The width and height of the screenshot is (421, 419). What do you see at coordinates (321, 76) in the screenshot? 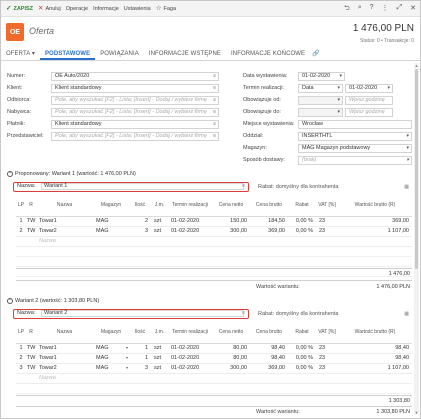
I see `data-wystawienia-field: 01-02-2020 ▾` at bounding box center [321, 76].